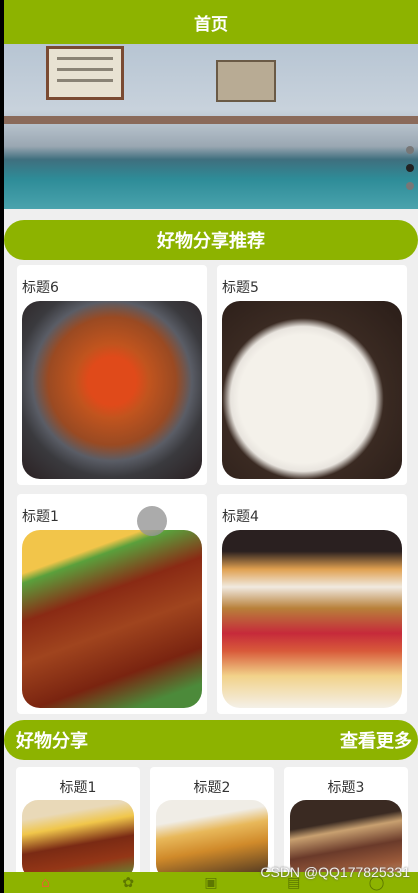 The image size is (418, 893). Describe the element at coordinates (376, 740) in the screenshot. I see `view-more-link: 查看更多` at that location.